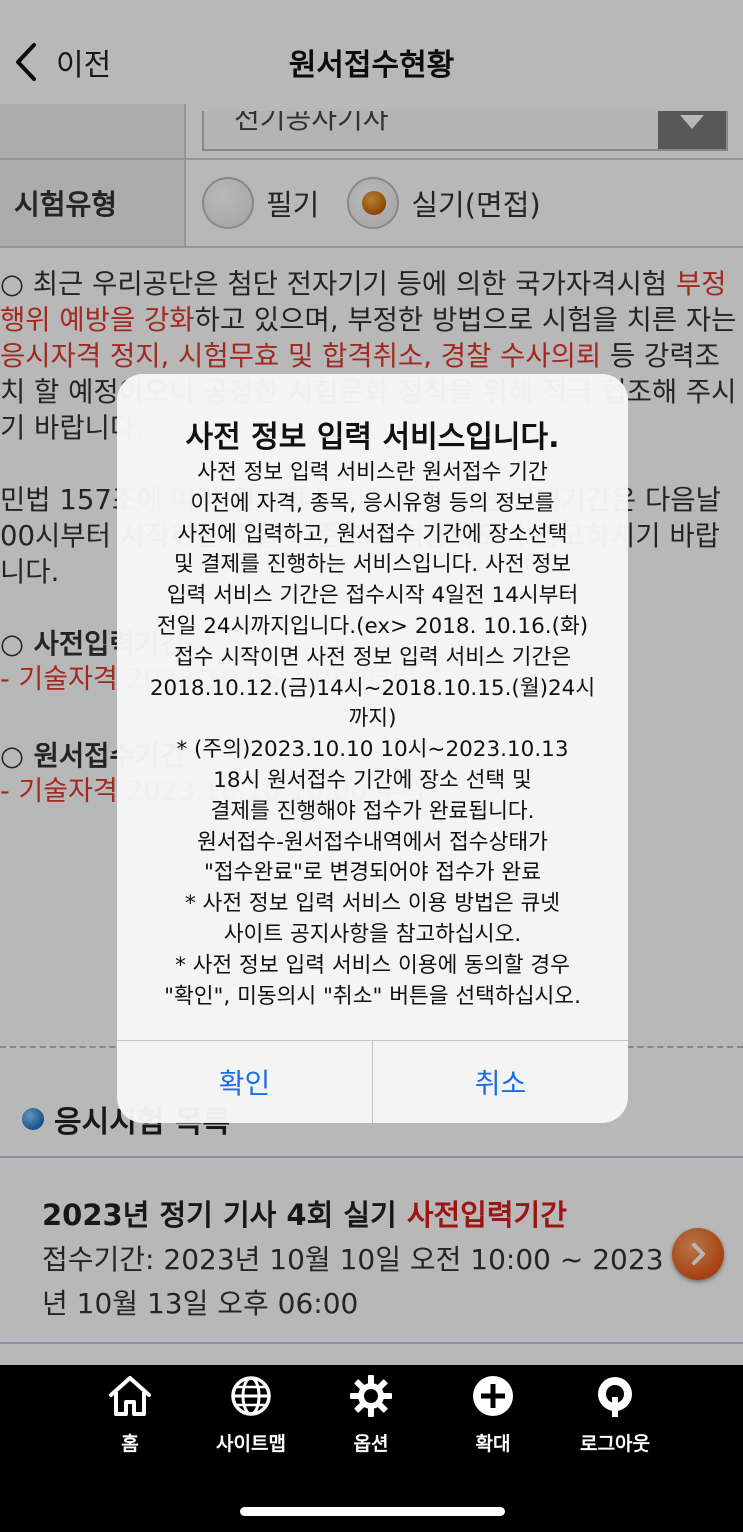 The height and width of the screenshot is (1532, 743). Describe the element at coordinates (251, 1396) in the screenshot. I see `globe-icon` at that location.